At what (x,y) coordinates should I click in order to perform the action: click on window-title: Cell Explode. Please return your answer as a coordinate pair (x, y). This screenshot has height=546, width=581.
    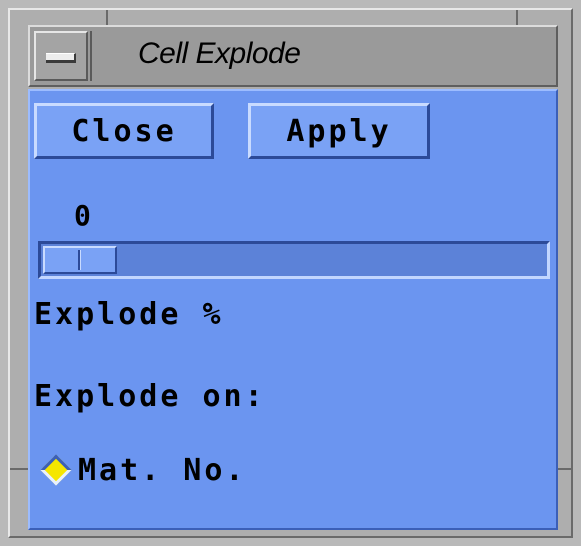
    Looking at the image, I should click on (219, 53).